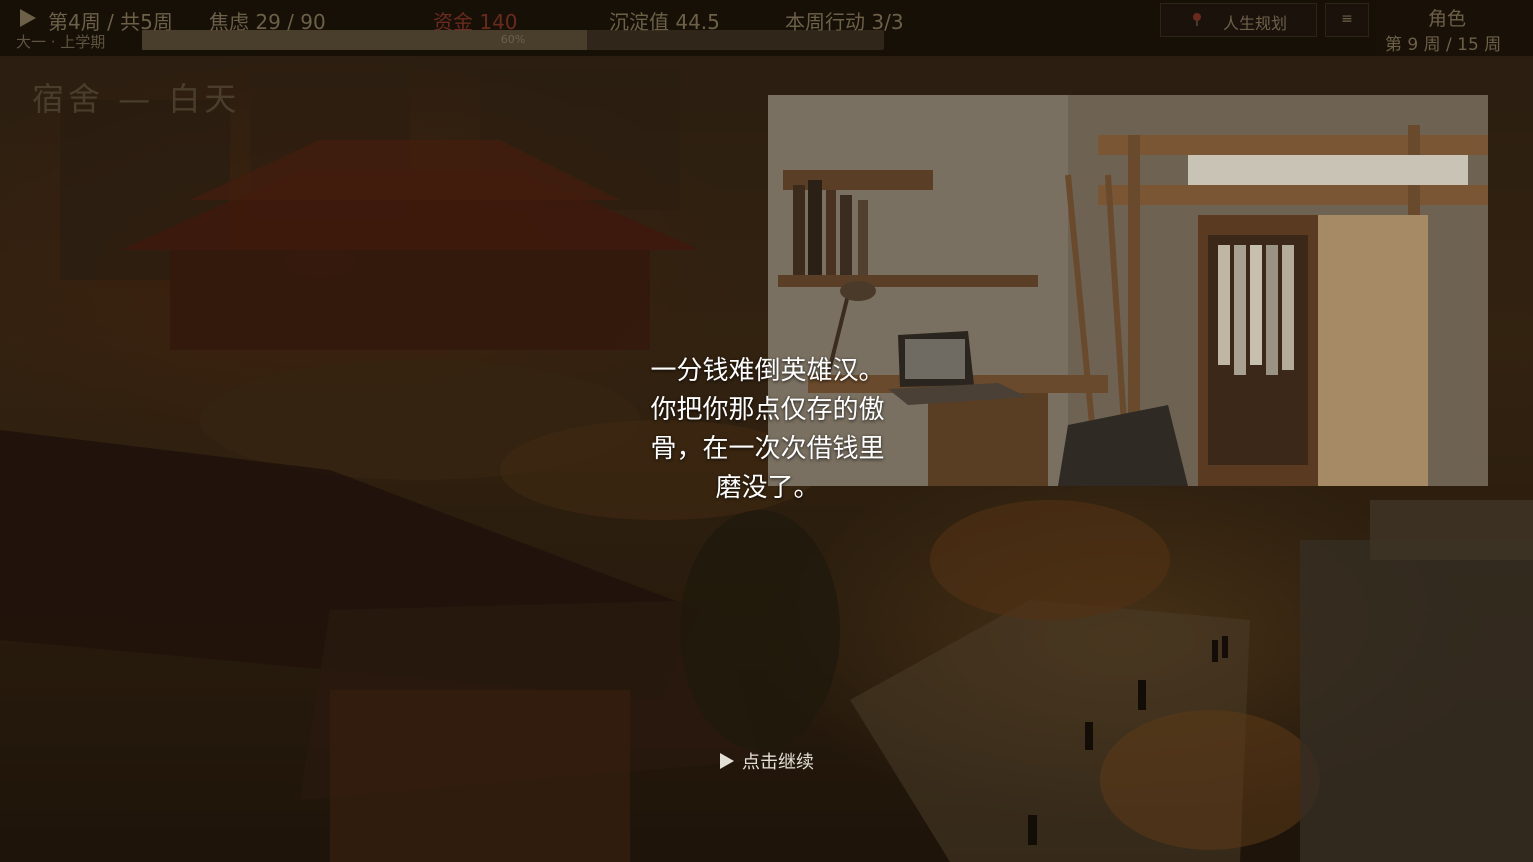  Describe the element at coordinates (767, 449) in the screenshot. I see `narration-line: 骨，在一次次借钱里` at that location.